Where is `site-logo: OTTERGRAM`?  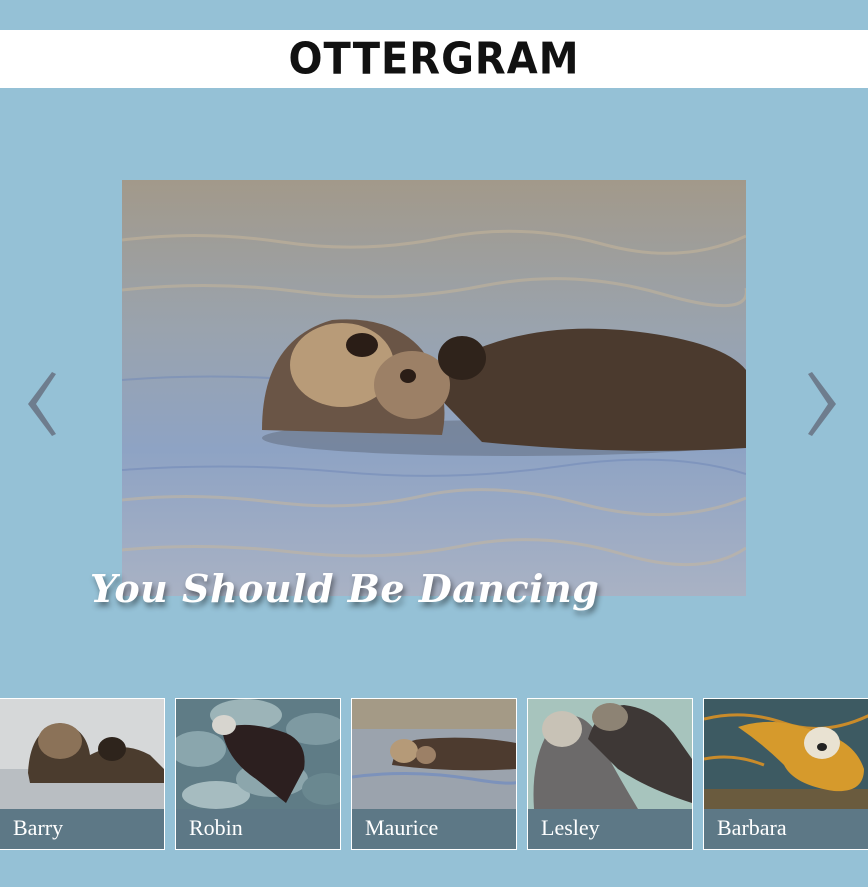 site-logo: OTTERGRAM is located at coordinates (434, 59).